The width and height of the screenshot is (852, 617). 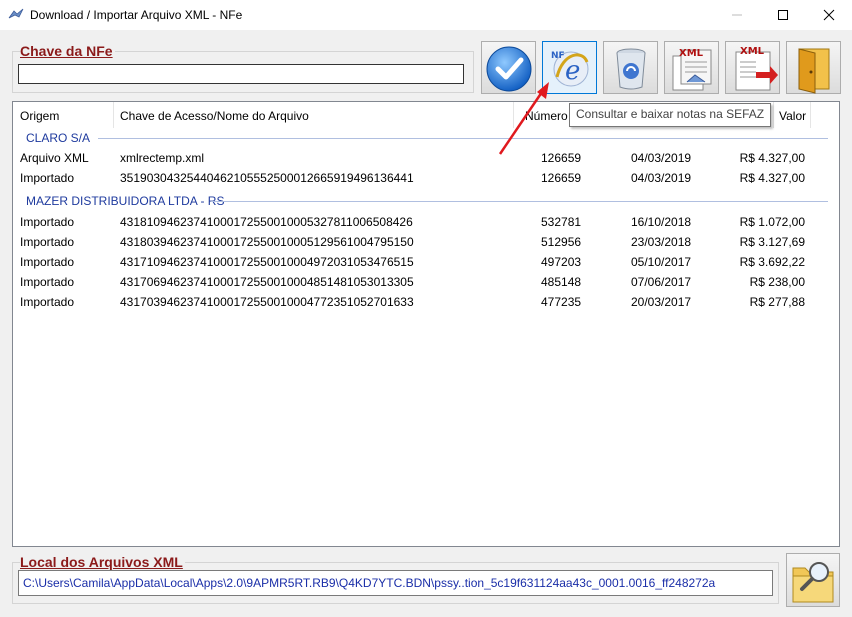 I want to click on confirm-button, so click(x=508, y=67).